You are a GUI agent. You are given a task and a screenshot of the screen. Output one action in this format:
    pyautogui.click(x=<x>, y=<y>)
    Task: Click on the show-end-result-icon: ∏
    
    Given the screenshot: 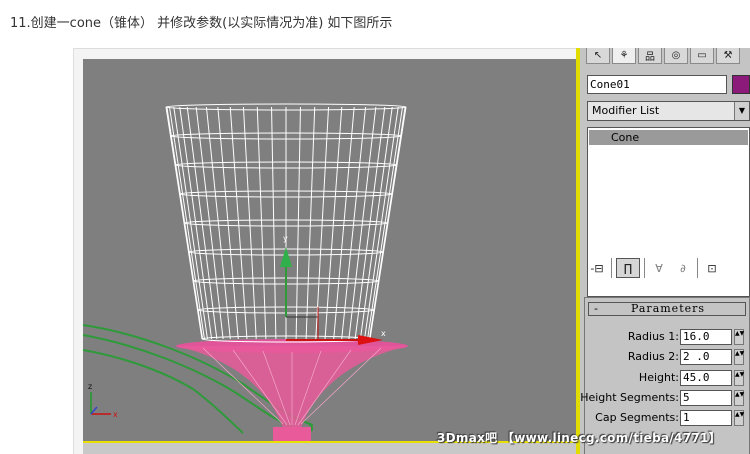 What is the action you would take?
    pyautogui.click(x=628, y=268)
    